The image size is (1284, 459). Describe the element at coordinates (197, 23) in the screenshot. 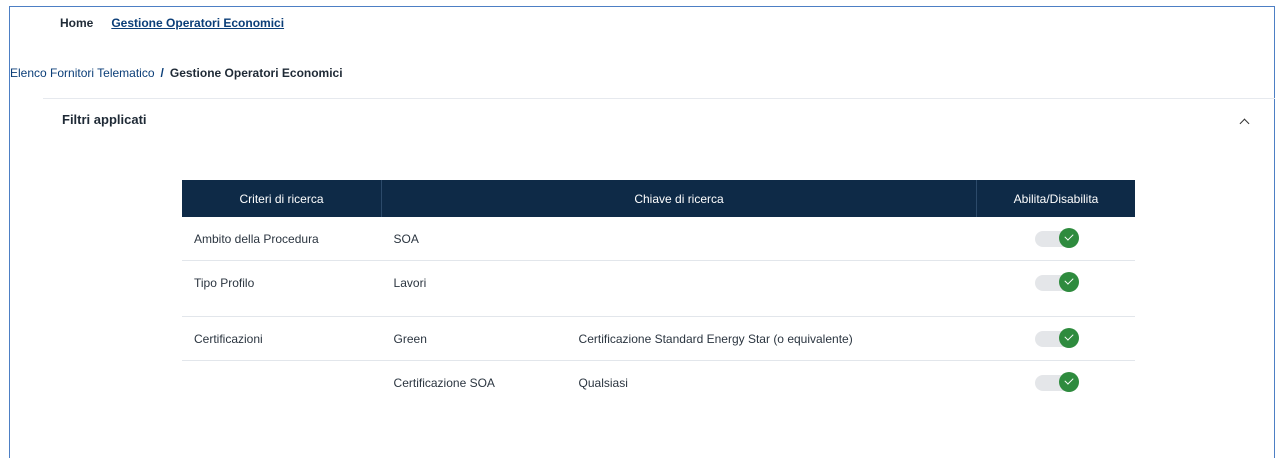

I see `nav-gestione-operatori-link: Gestione Operatori Economici` at that location.